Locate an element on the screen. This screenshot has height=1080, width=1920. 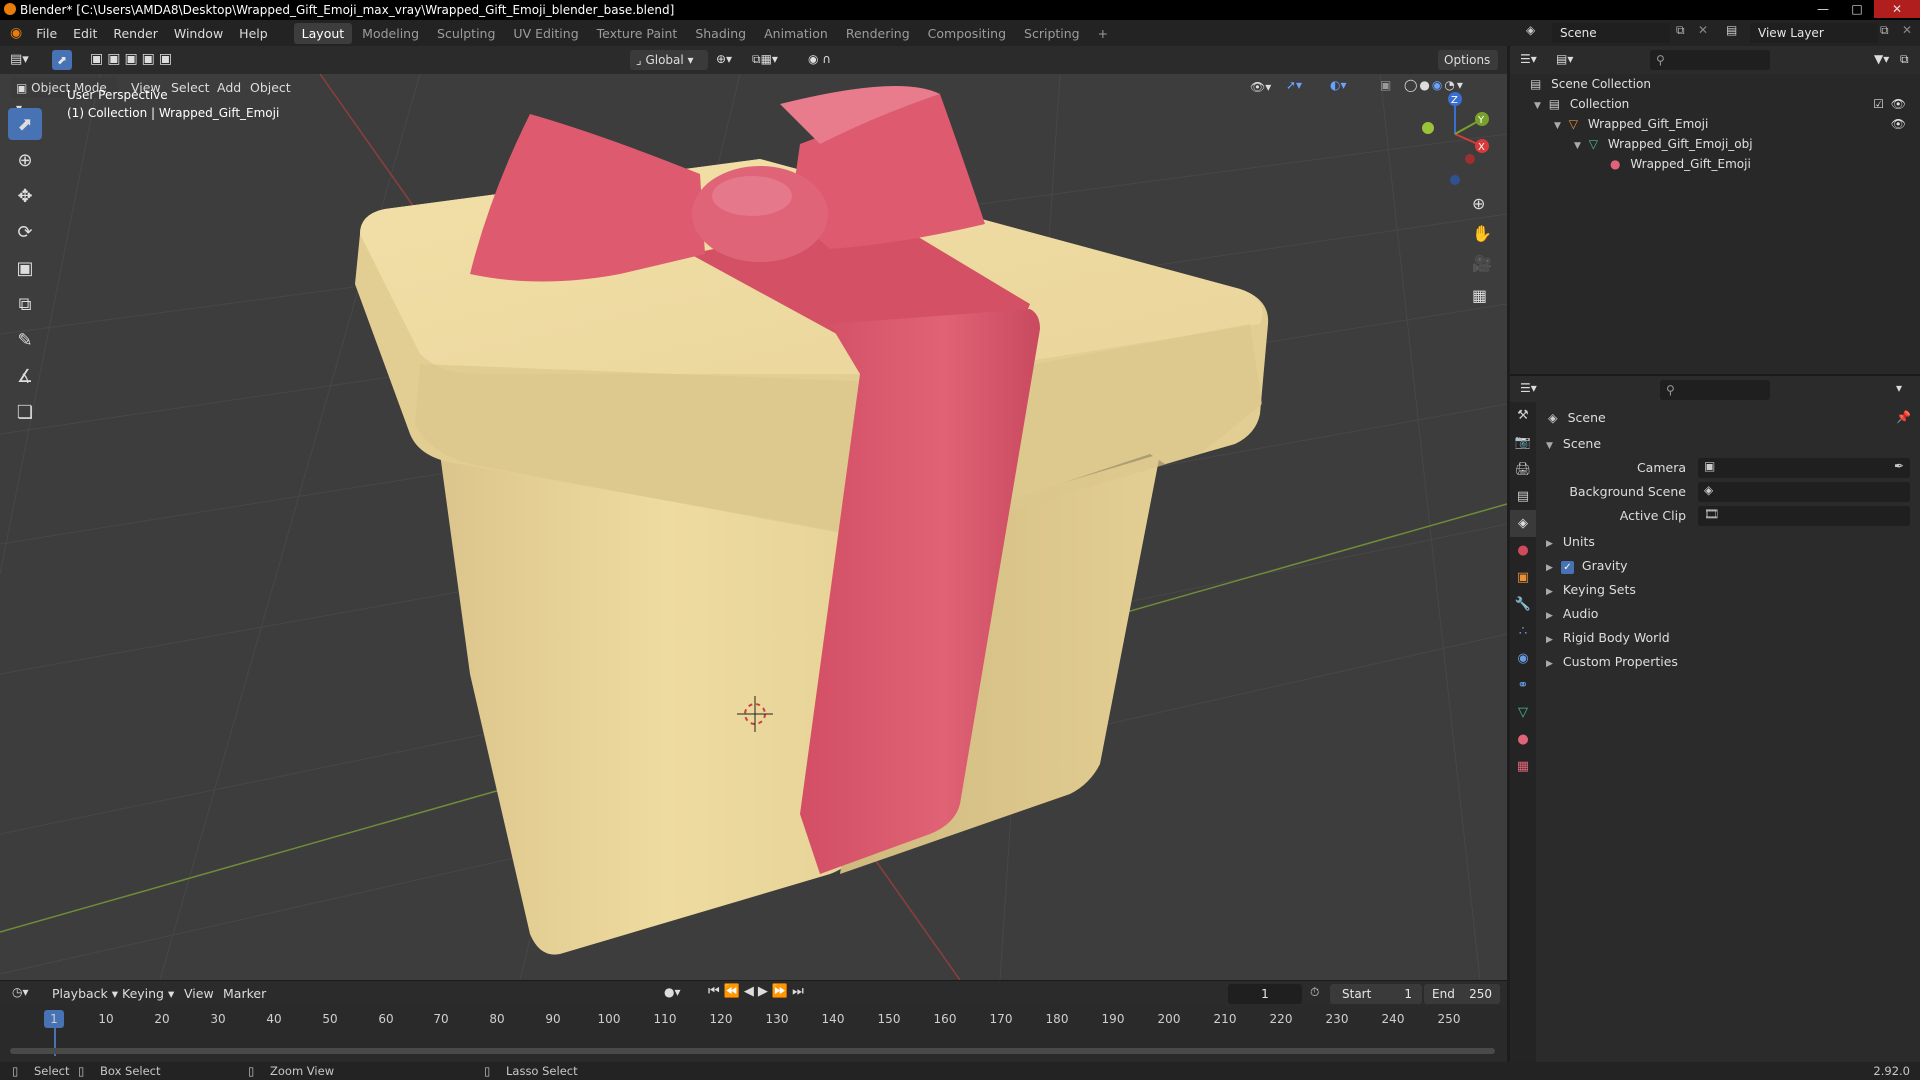
tab-tool-icon: ⚒ is located at coordinates (1523, 415).